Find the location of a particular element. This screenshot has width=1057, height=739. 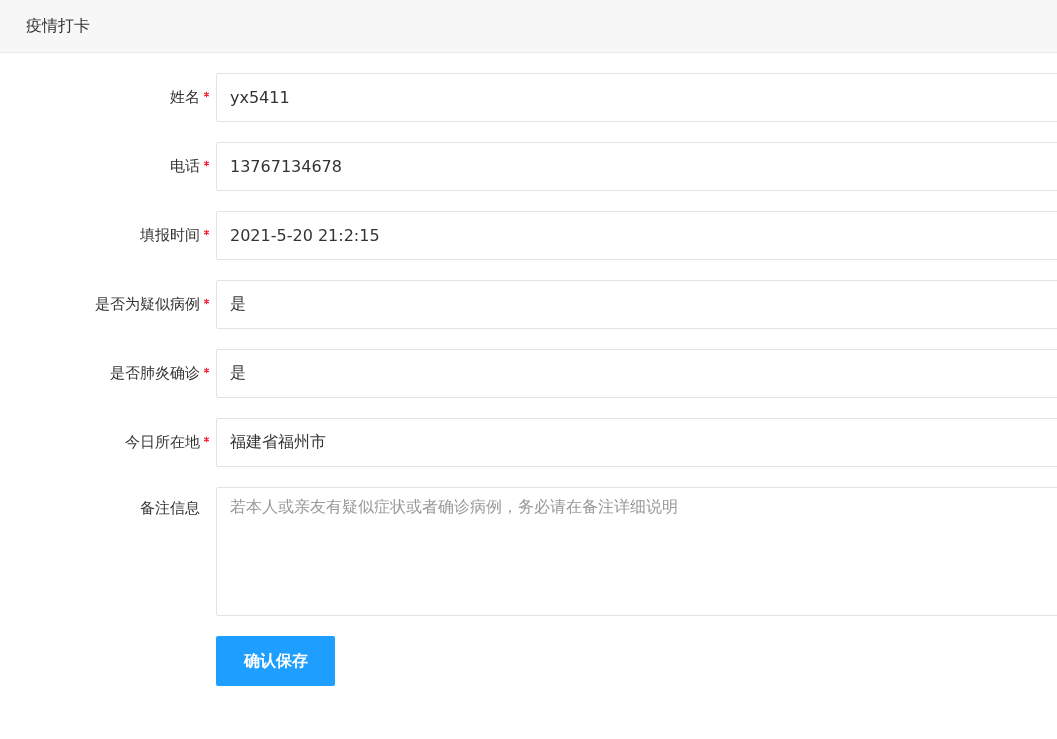

field-label: 填报时间 is located at coordinates (170, 235).